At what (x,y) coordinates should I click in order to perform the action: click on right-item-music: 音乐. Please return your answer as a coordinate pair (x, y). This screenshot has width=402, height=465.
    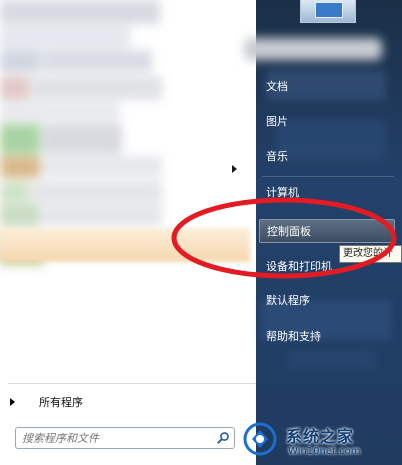
    Looking at the image, I should click on (277, 157).